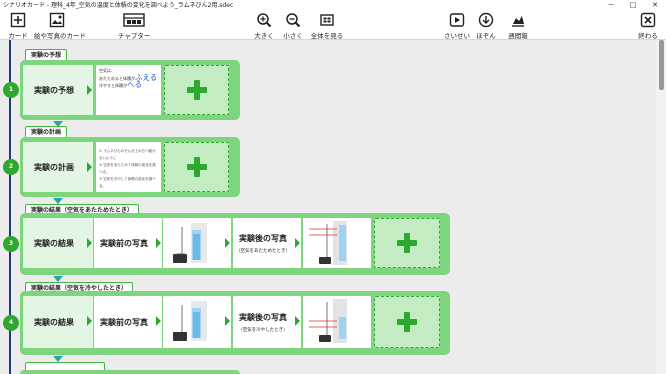  I want to click on section-box-partial, so click(130, 372).